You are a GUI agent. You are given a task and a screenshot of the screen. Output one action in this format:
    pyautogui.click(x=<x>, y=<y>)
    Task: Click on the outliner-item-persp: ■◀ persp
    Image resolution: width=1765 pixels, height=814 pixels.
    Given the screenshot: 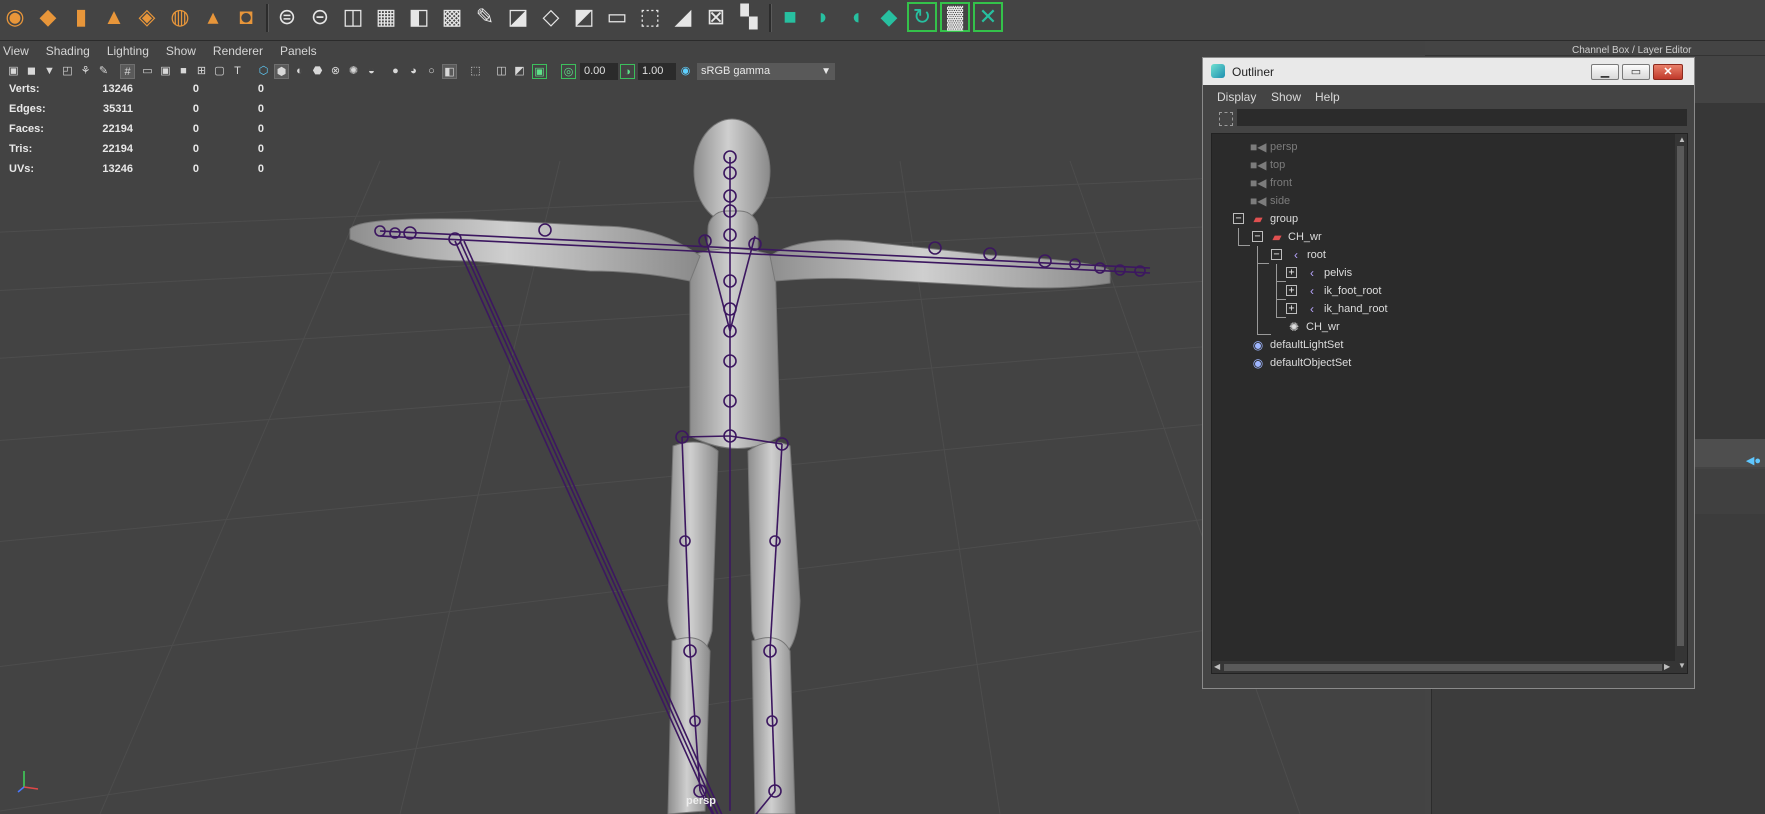 What is the action you would take?
    pyautogui.click(x=1442, y=147)
    